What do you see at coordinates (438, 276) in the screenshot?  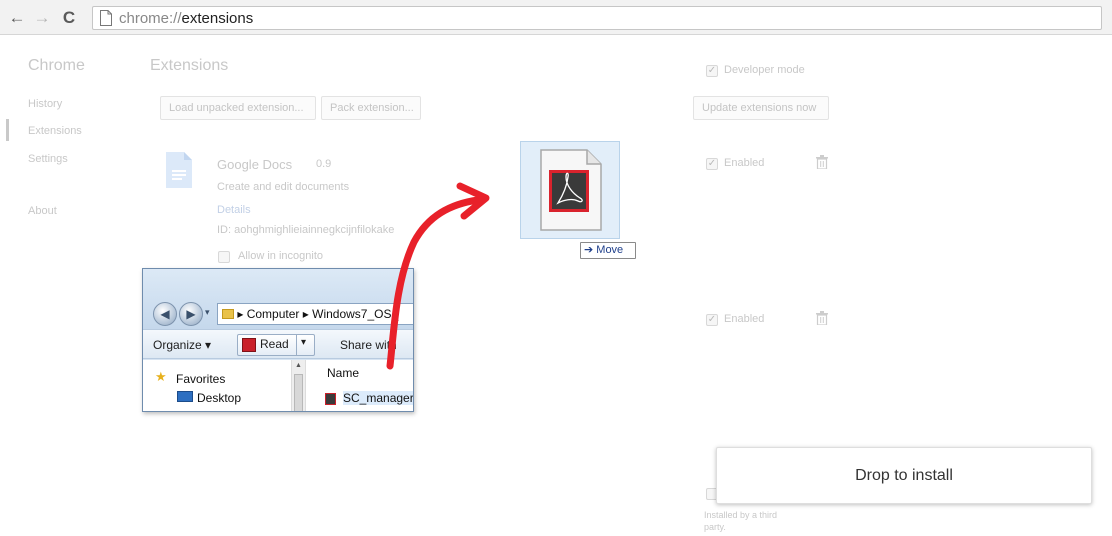 I see `red-annotation-arrow` at bounding box center [438, 276].